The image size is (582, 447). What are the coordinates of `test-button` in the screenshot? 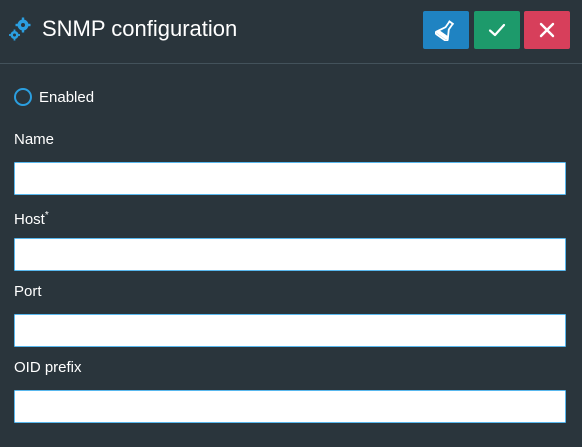 It's located at (446, 30).